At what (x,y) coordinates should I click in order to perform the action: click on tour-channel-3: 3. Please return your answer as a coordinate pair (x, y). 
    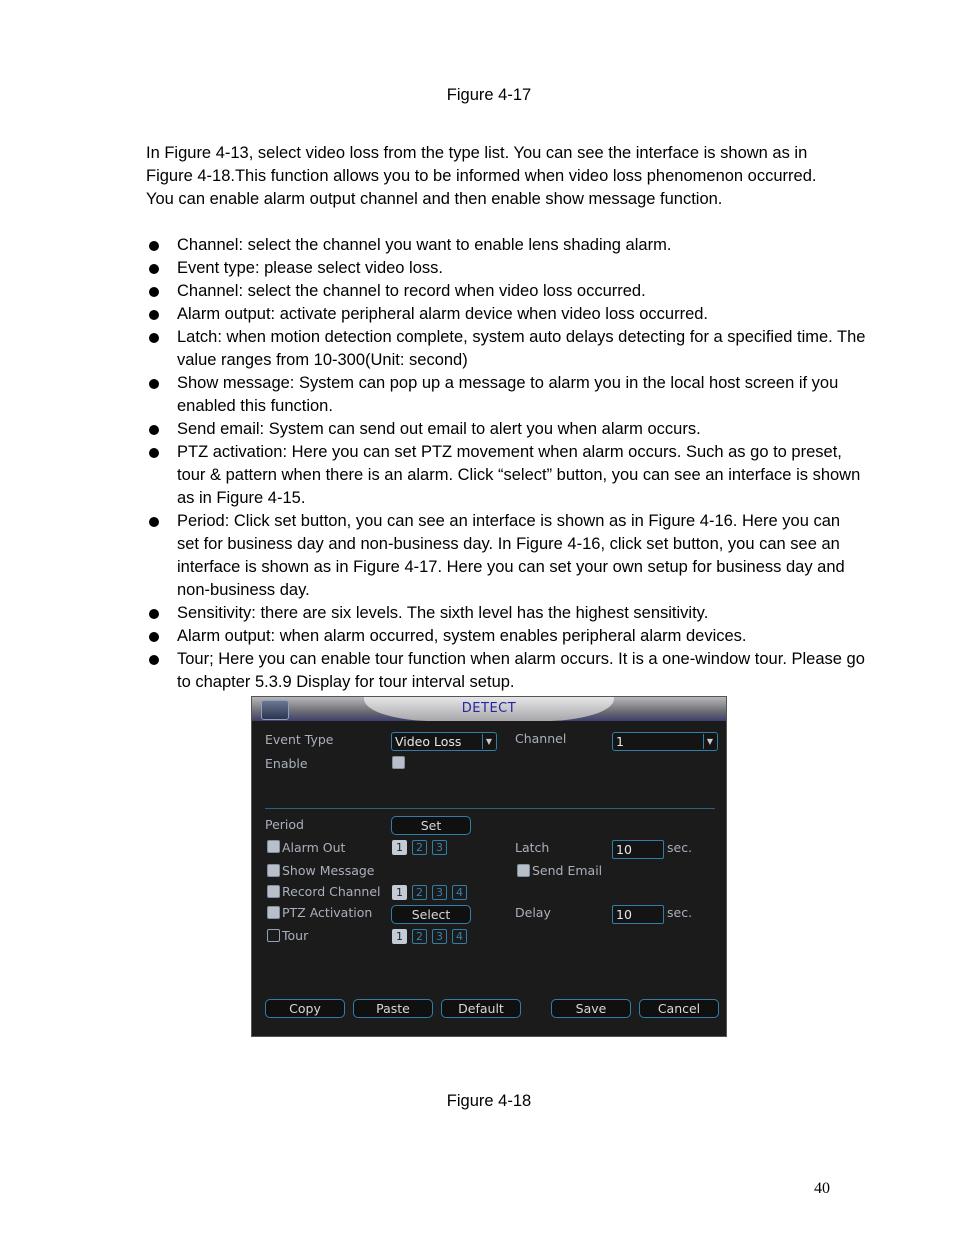
    Looking at the image, I should click on (439, 936).